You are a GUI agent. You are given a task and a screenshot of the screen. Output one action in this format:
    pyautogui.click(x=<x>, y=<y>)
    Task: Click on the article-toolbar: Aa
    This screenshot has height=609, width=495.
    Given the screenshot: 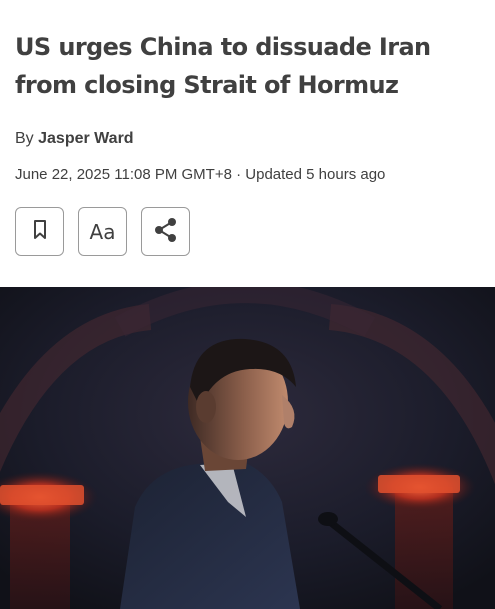 What is the action you would take?
    pyautogui.click(x=102, y=231)
    